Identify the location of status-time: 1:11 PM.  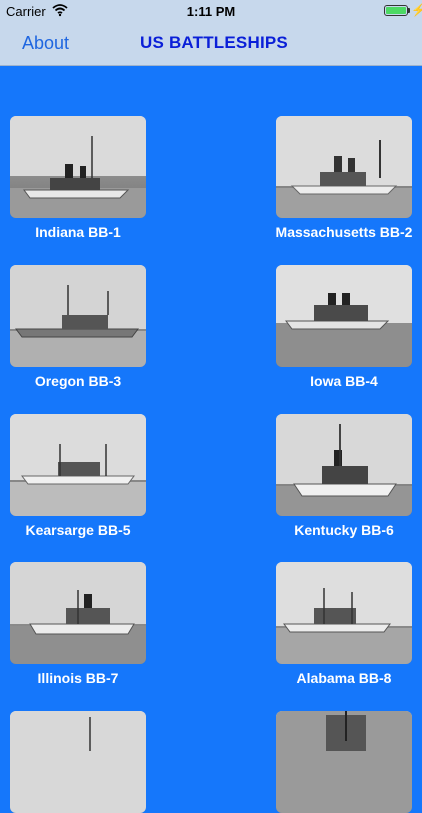
(211, 11).